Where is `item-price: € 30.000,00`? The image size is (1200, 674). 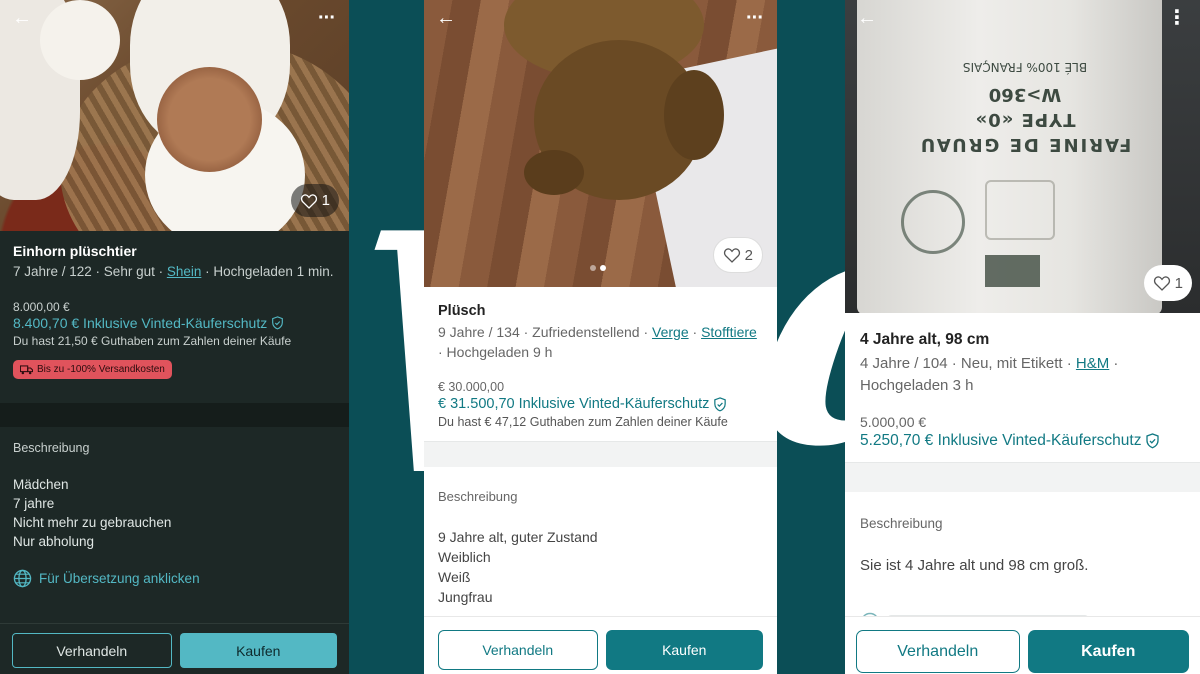
item-price: € 30.000,00 is located at coordinates (471, 387).